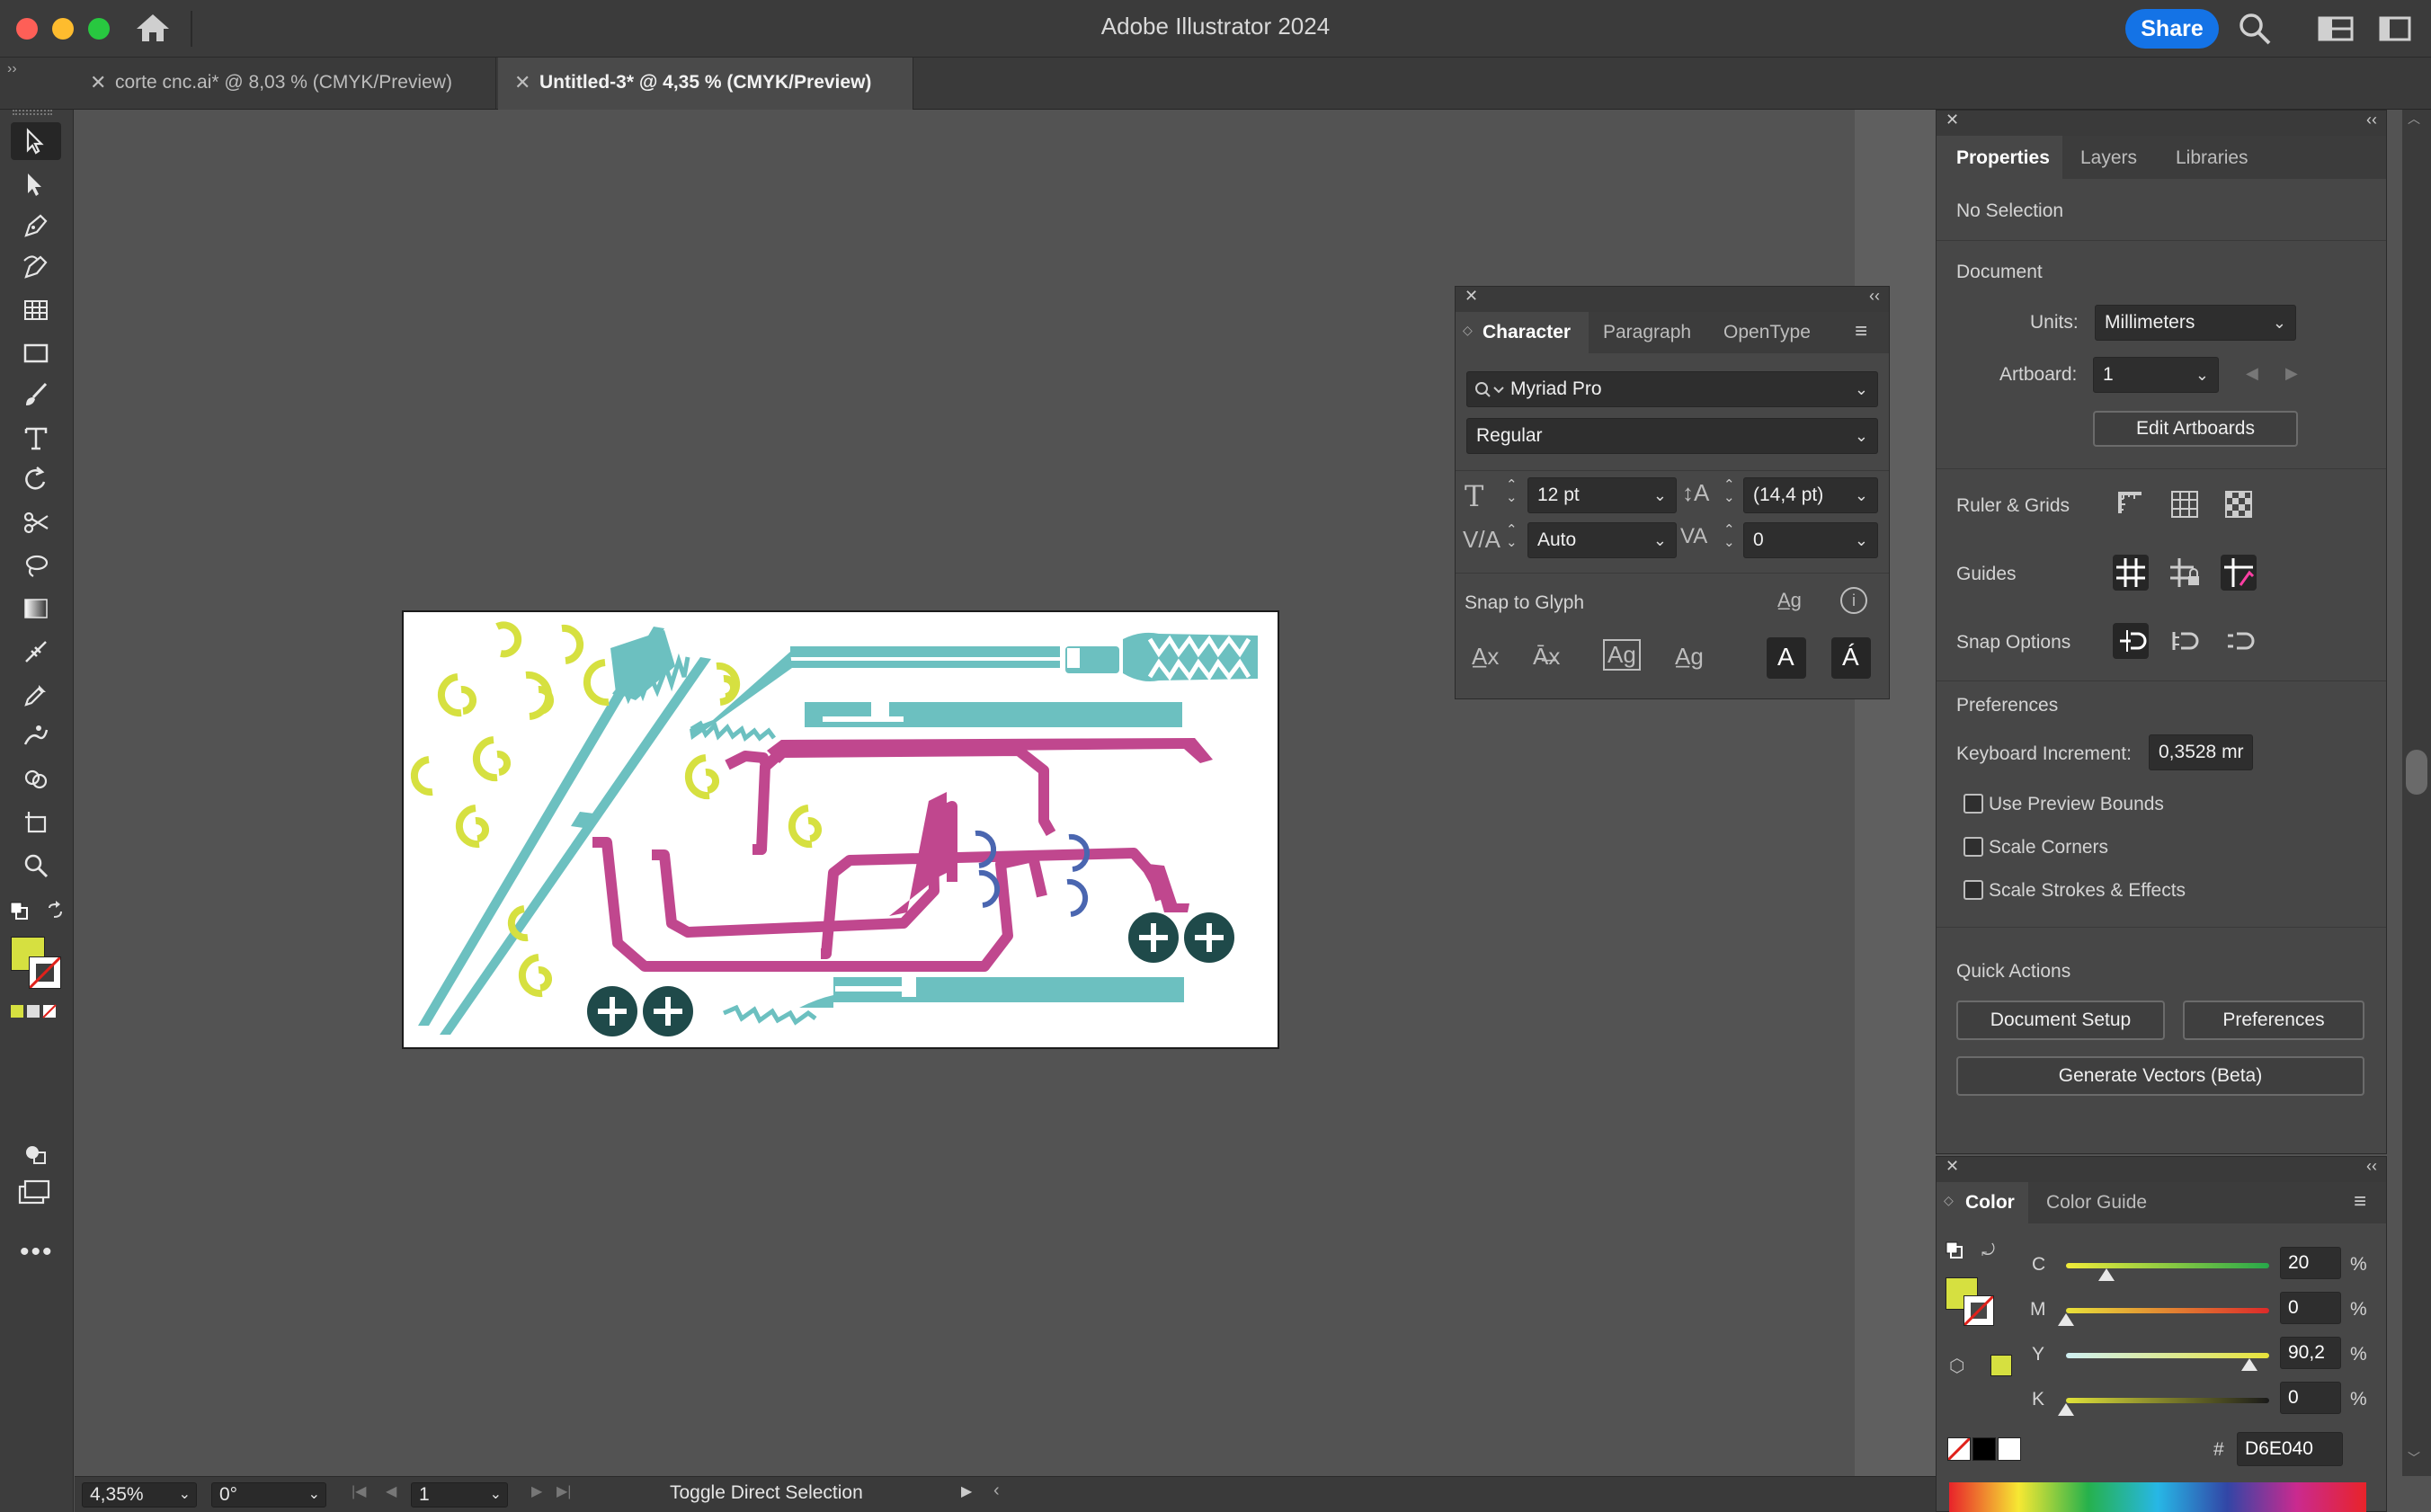 The width and height of the screenshot is (2431, 1512). I want to click on out-of-gamut-icon: ⬡, so click(1956, 1366).